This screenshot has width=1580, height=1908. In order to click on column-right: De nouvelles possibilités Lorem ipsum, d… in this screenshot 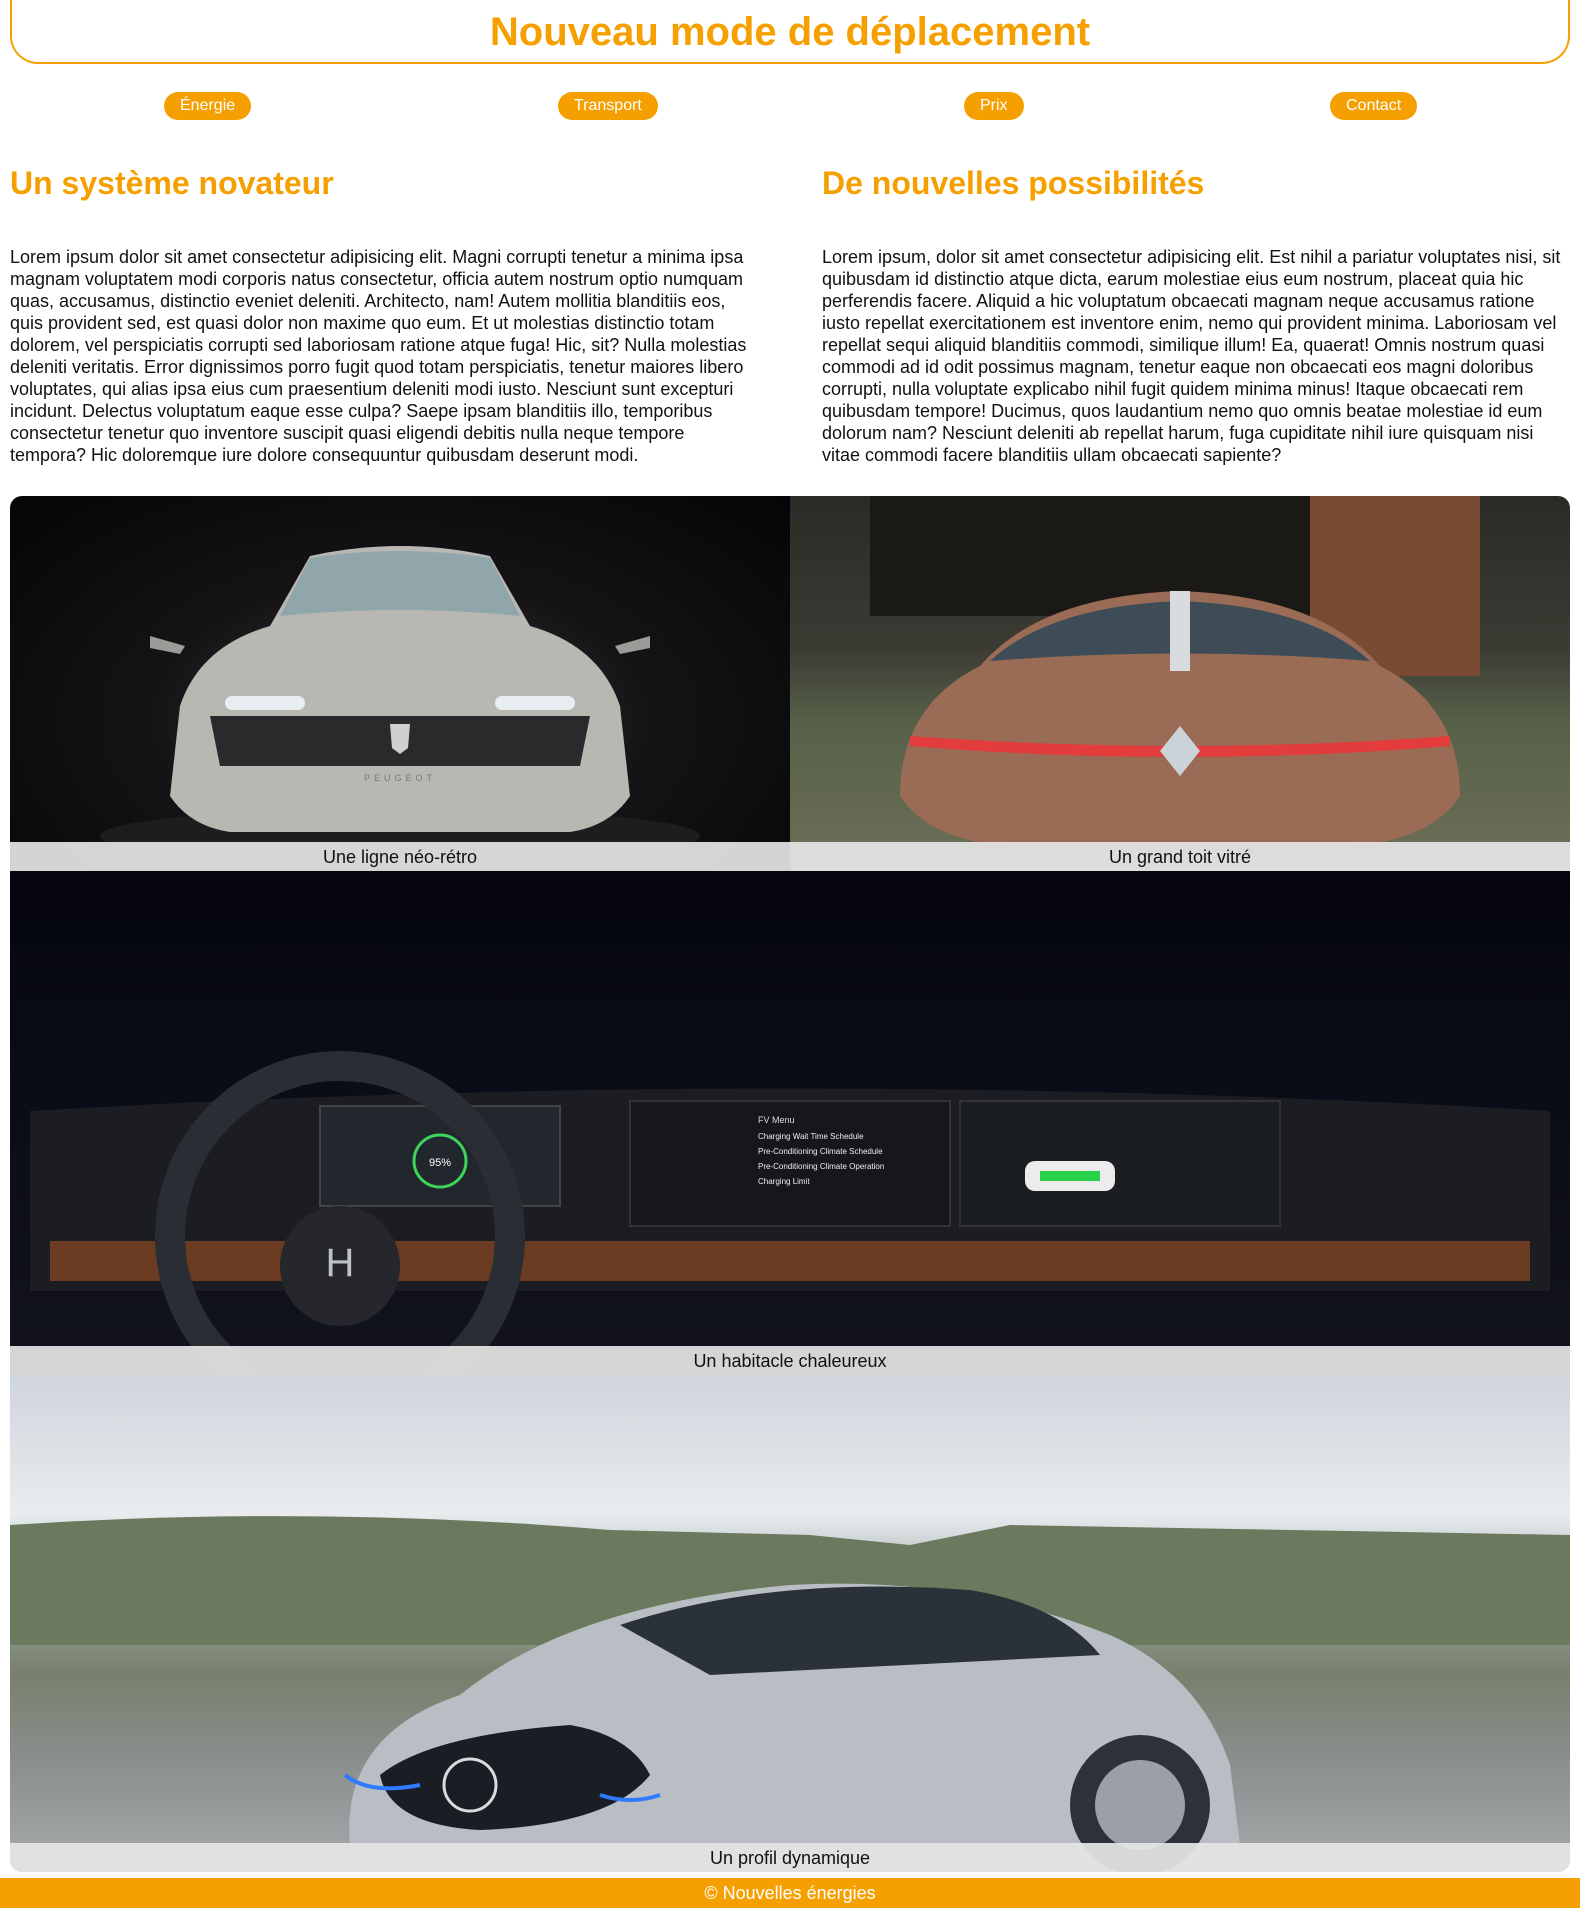, I will do `click(1197, 313)`.